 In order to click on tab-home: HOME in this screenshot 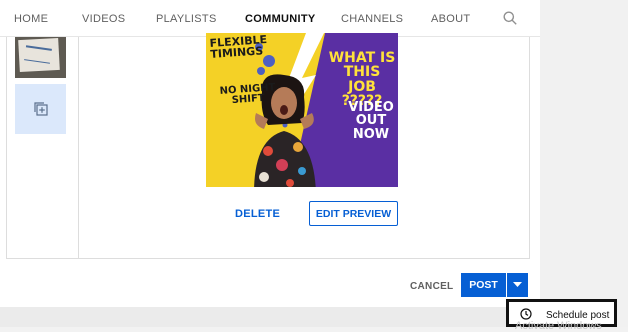, I will do `click(31, 19)`.